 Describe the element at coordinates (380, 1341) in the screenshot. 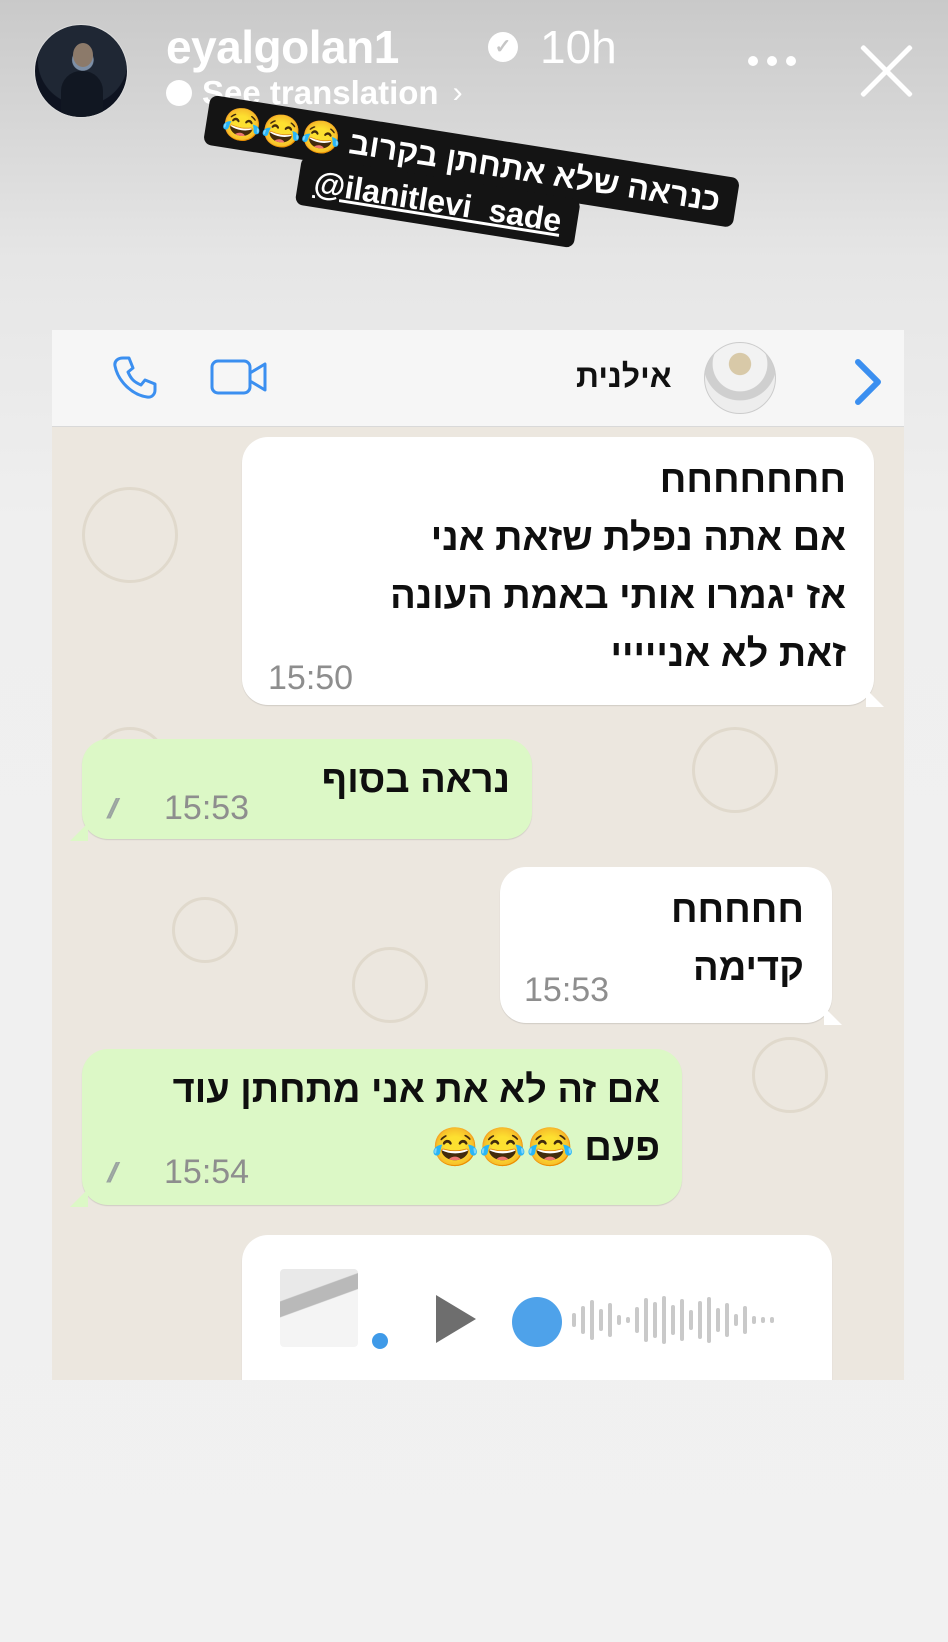

I see `mic-indicator-icon` at that location.